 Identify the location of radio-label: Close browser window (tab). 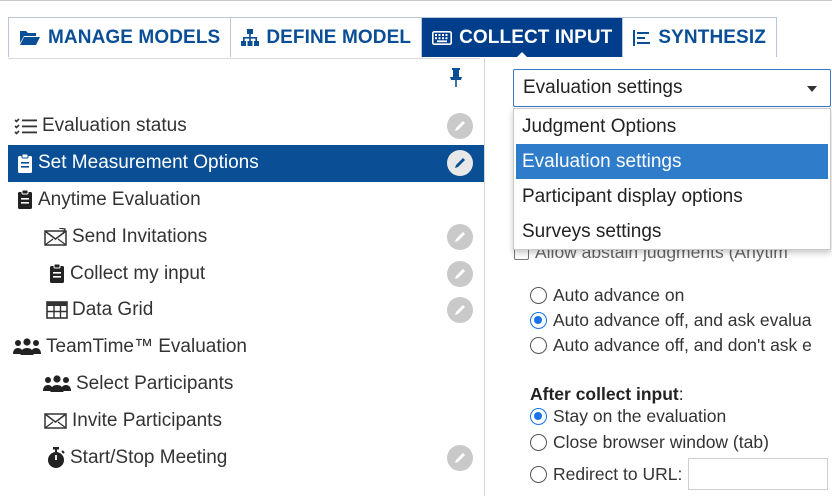
(661, 442).